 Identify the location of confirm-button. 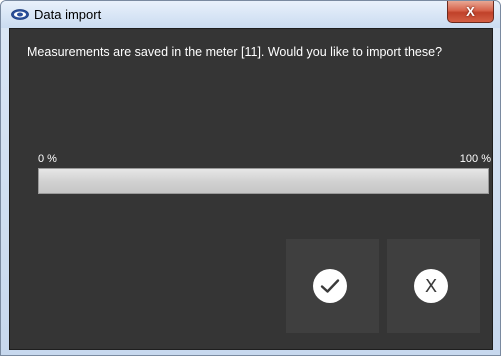
(332, 286).